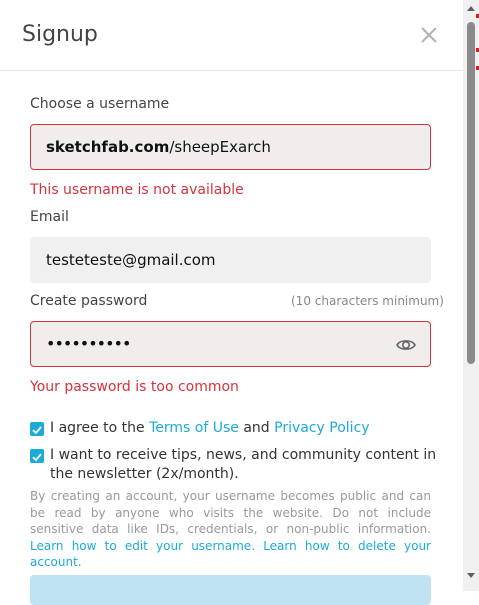  I want to click on modal-header: Signup, so click(231, 35).